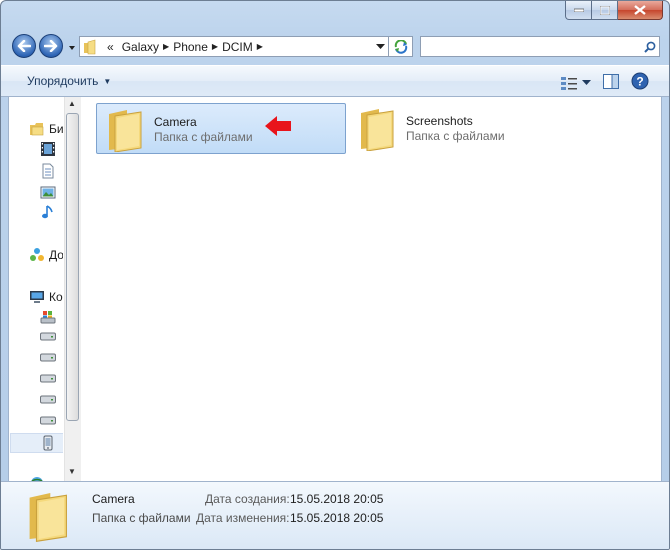  I want to click on back-button, so click(24, 46).